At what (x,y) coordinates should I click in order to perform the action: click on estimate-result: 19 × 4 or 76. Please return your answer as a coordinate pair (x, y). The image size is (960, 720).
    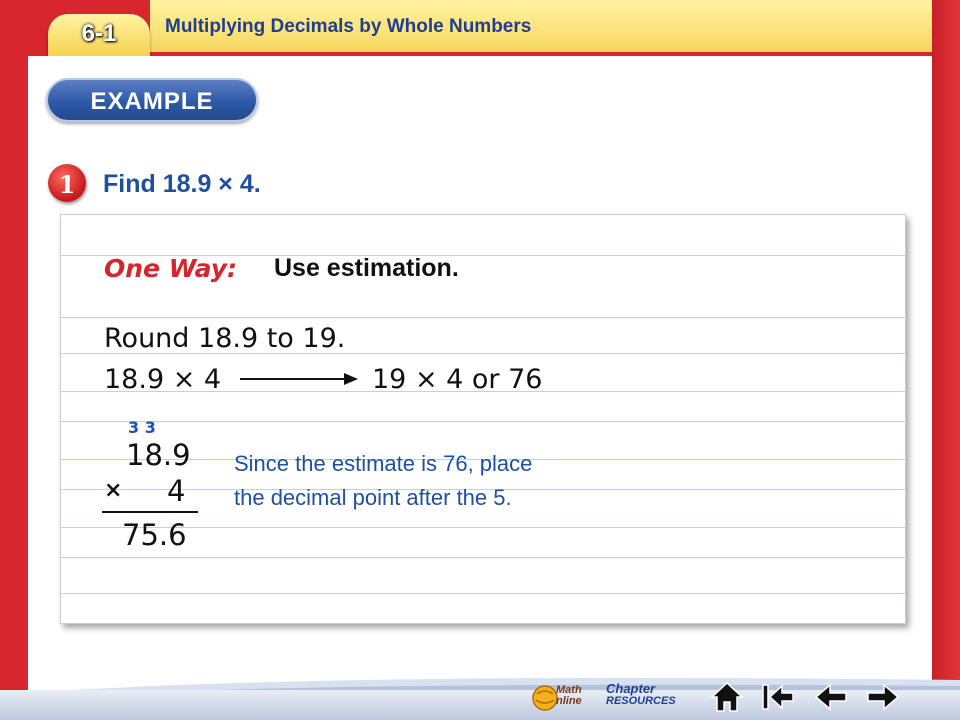
    Looking at the image, I should click on (457, 379).